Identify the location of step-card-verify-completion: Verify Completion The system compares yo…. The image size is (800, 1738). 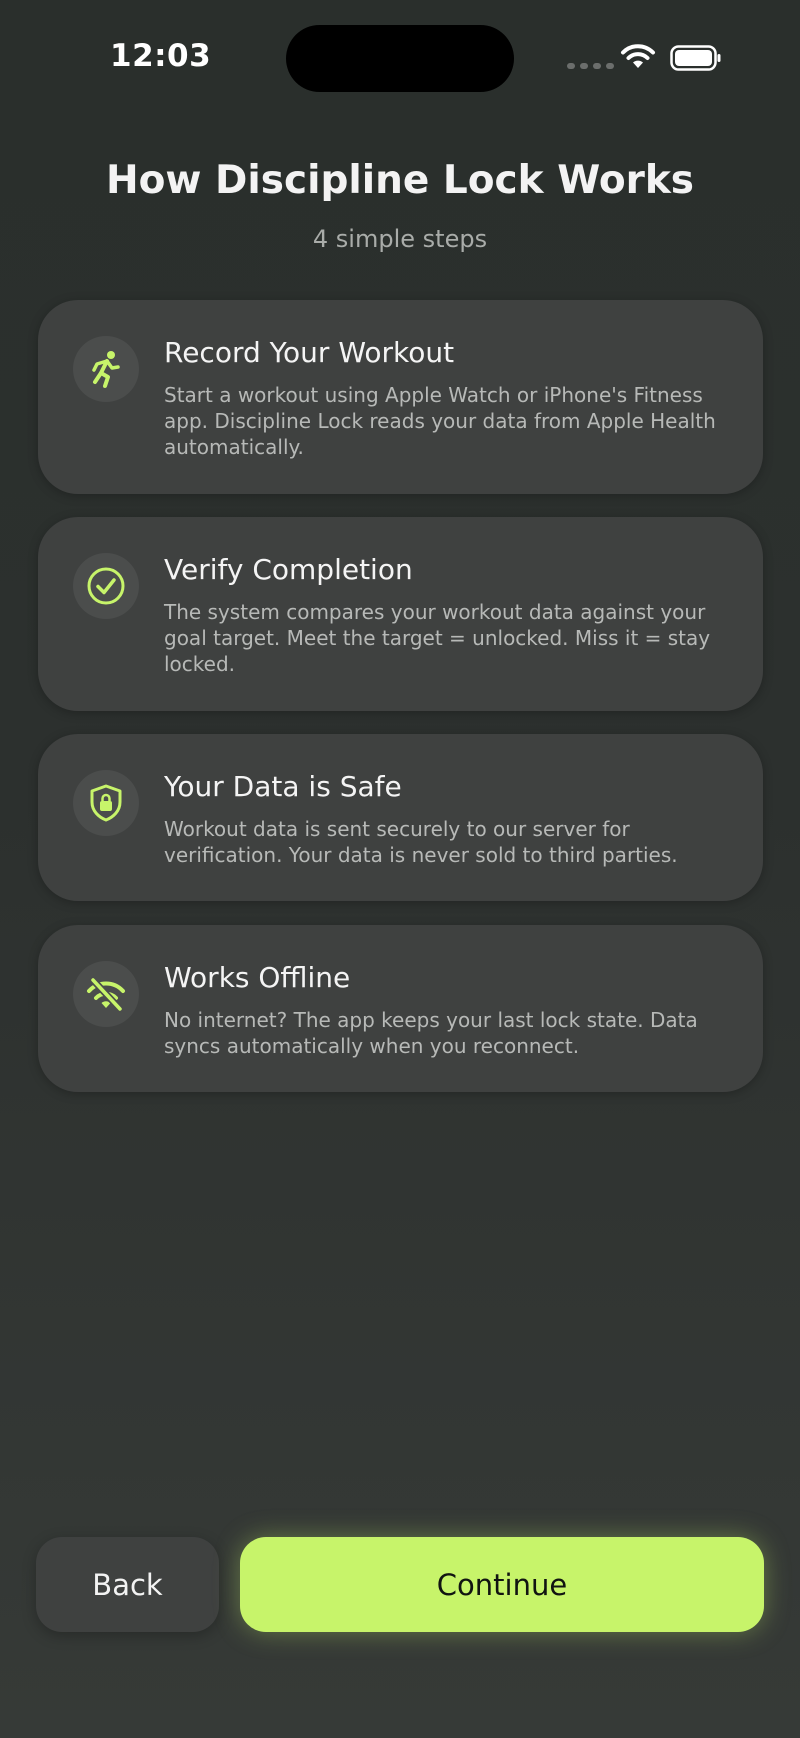
(400, 614).